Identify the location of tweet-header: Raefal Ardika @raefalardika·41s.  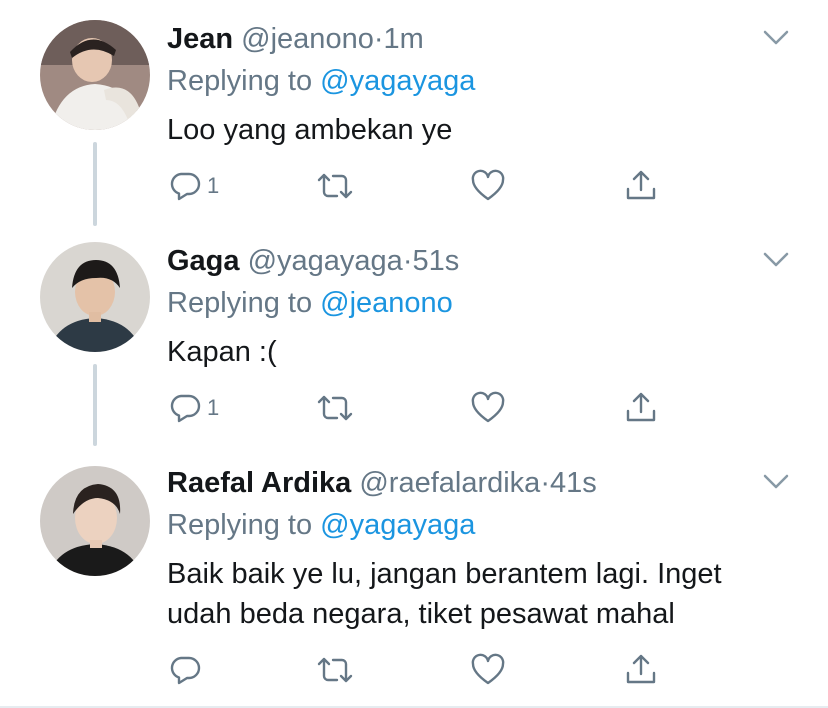
(382, 483).